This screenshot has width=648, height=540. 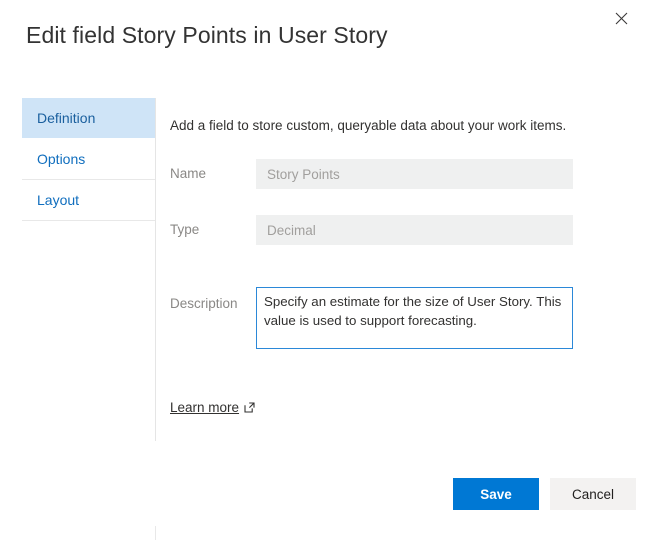 What do you see at coordinates (66, 118) in the screenshot?
I see `nav-item-label: Definition` at bounding box center [66, 118].